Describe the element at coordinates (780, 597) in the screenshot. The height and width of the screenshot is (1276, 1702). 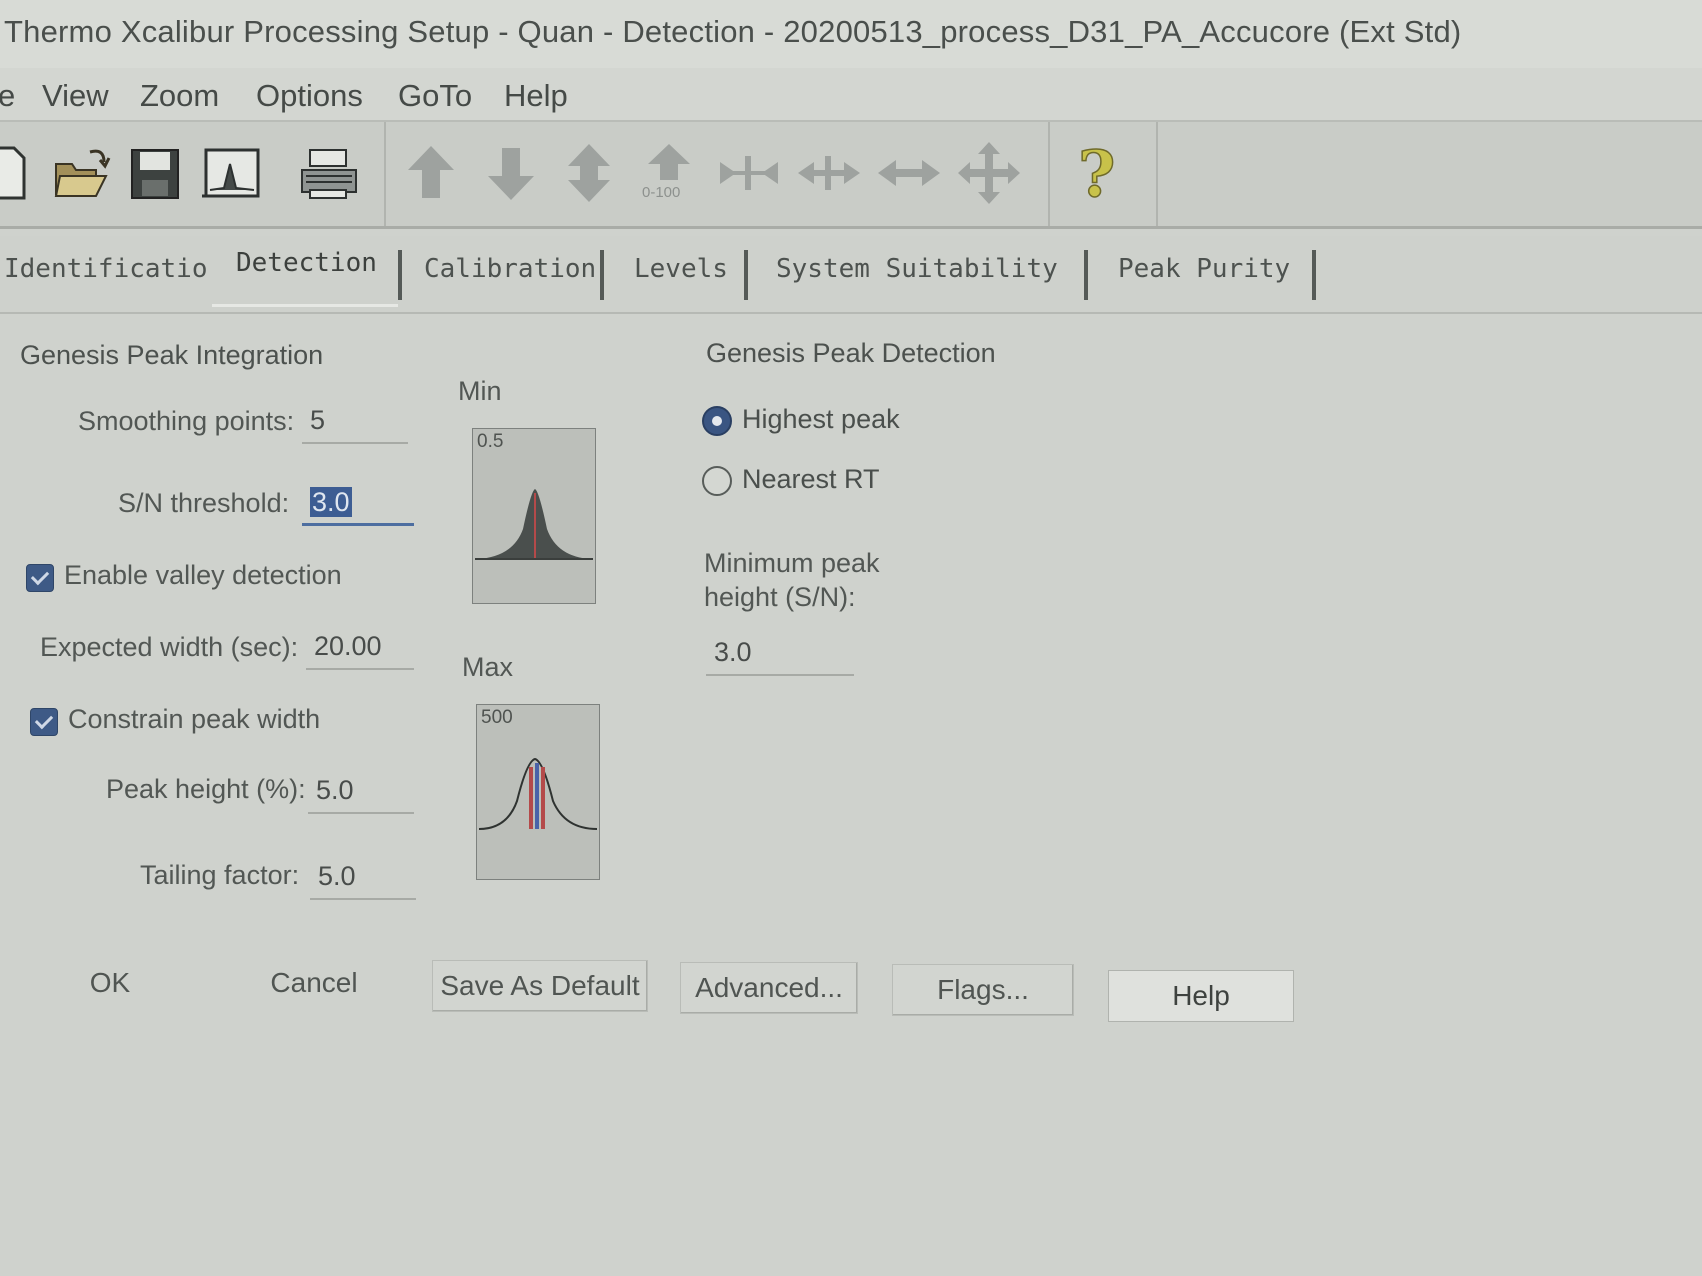
I see `min-peak-height-label-line2: height (S/N):` at that location.